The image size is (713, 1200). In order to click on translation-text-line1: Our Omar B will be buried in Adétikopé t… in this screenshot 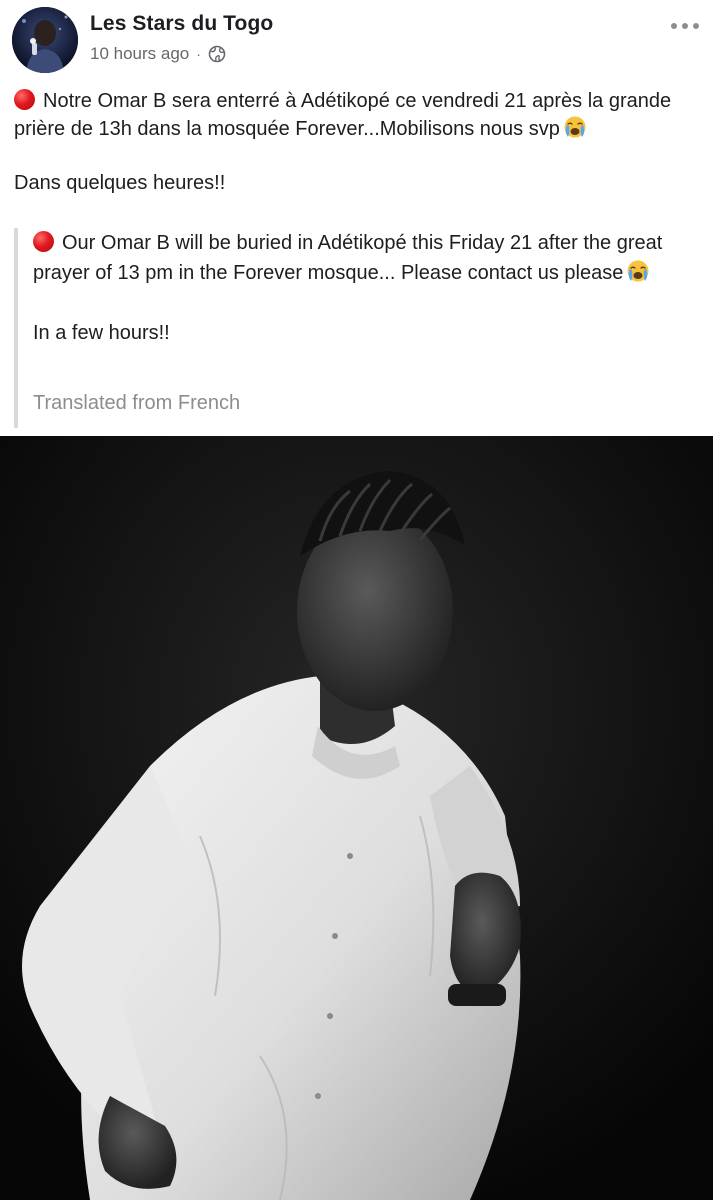, I will do `click(348, 258)`.